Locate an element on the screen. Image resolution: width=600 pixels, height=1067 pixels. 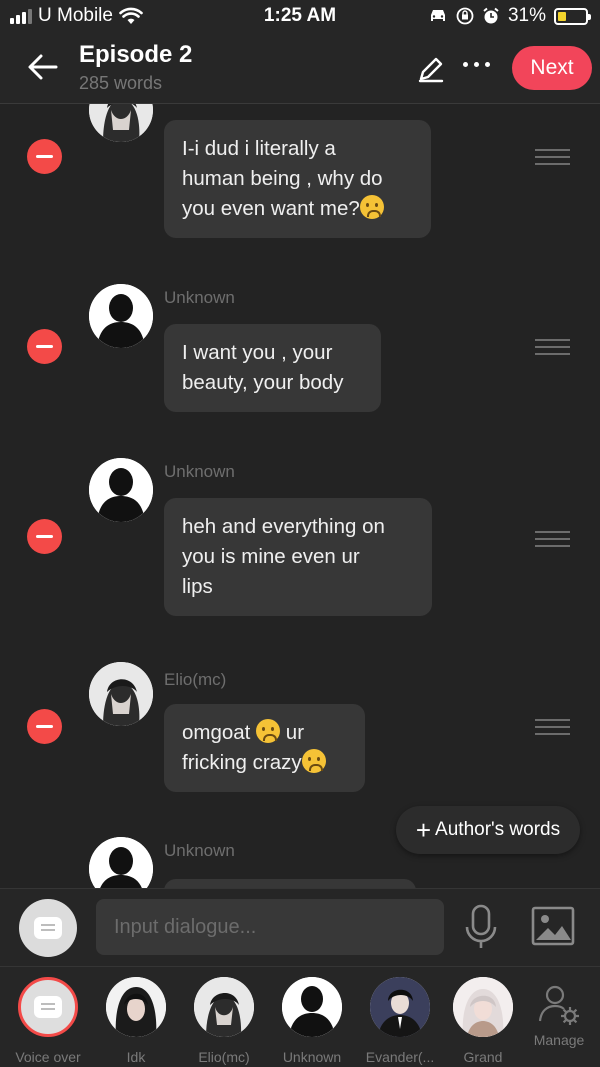
battery-icon is located at coordinates (572, 16).